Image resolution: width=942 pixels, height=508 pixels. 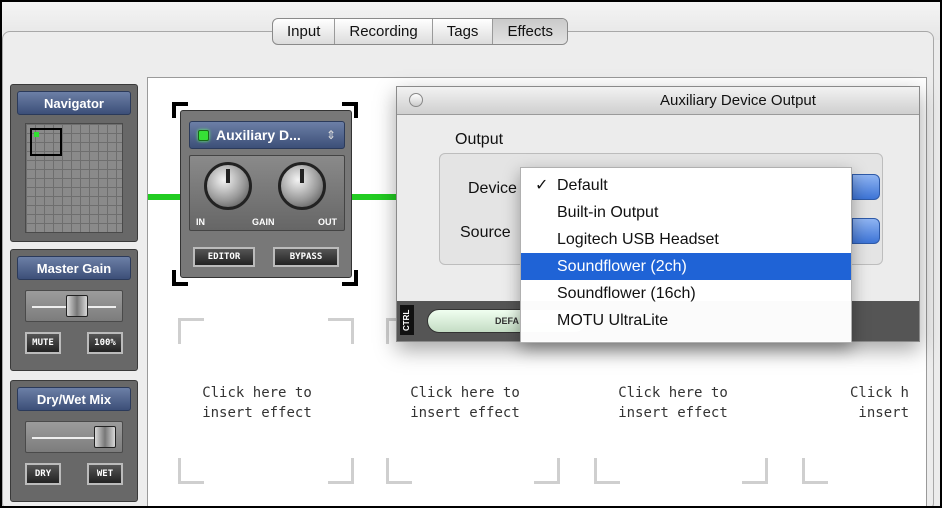 I want to click on tab-effects: Effects, so click(x=530, y=31).